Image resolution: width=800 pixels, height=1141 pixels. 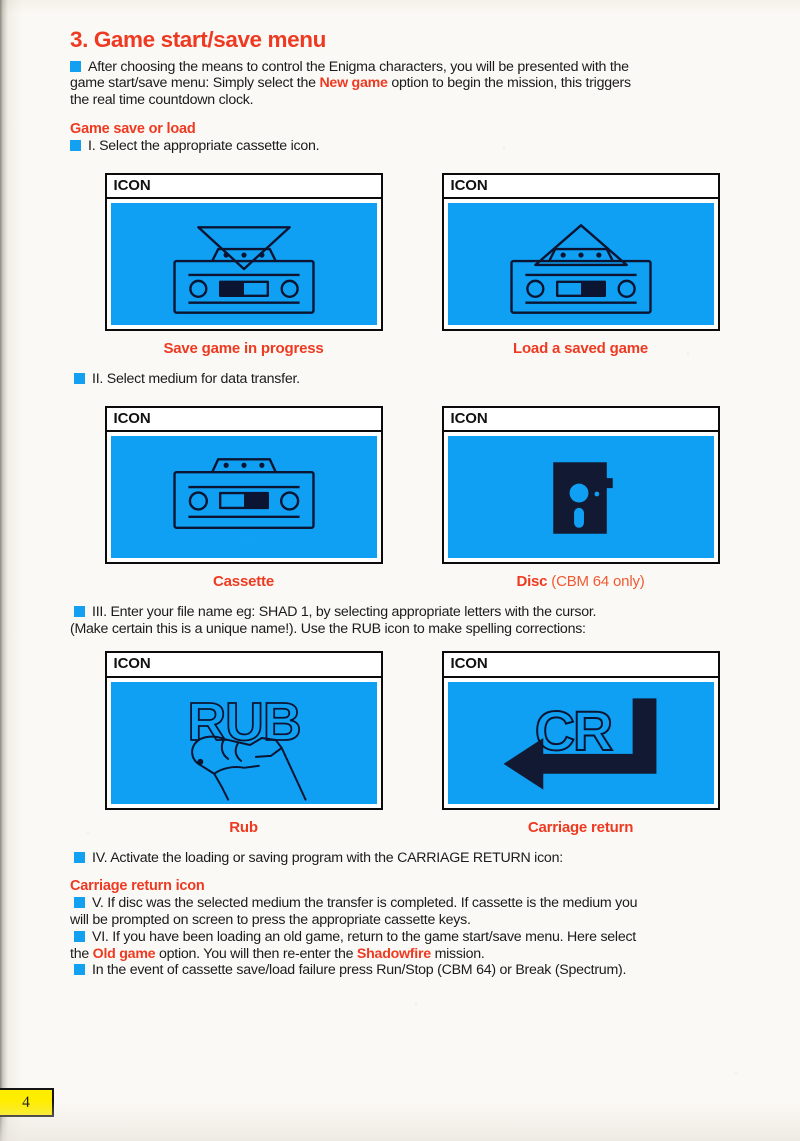 I want to click on subheading-game-save-or-load: Game save or load, so click(x=133, y=128).